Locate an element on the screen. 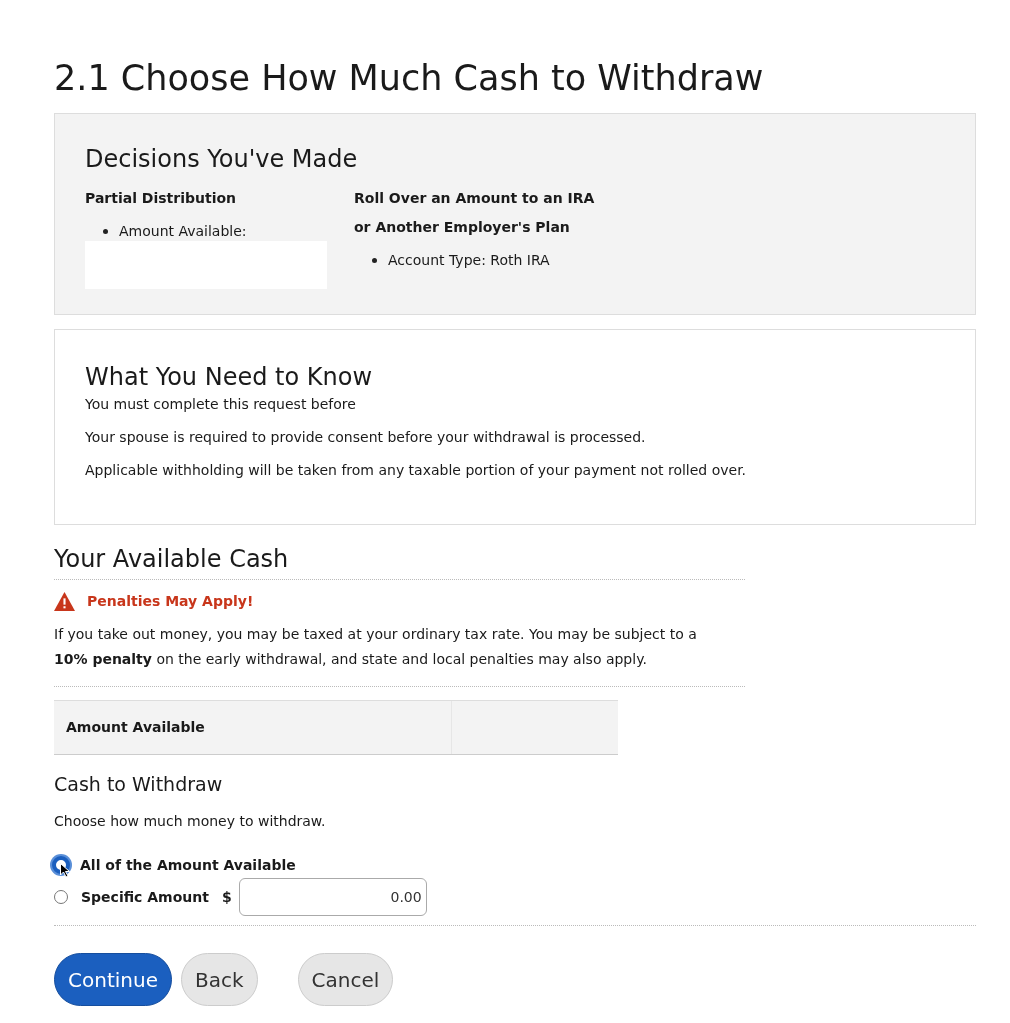  page-title: 2.1 Choose How Much Cash to Withdraw is located at coordinates (409, 78).